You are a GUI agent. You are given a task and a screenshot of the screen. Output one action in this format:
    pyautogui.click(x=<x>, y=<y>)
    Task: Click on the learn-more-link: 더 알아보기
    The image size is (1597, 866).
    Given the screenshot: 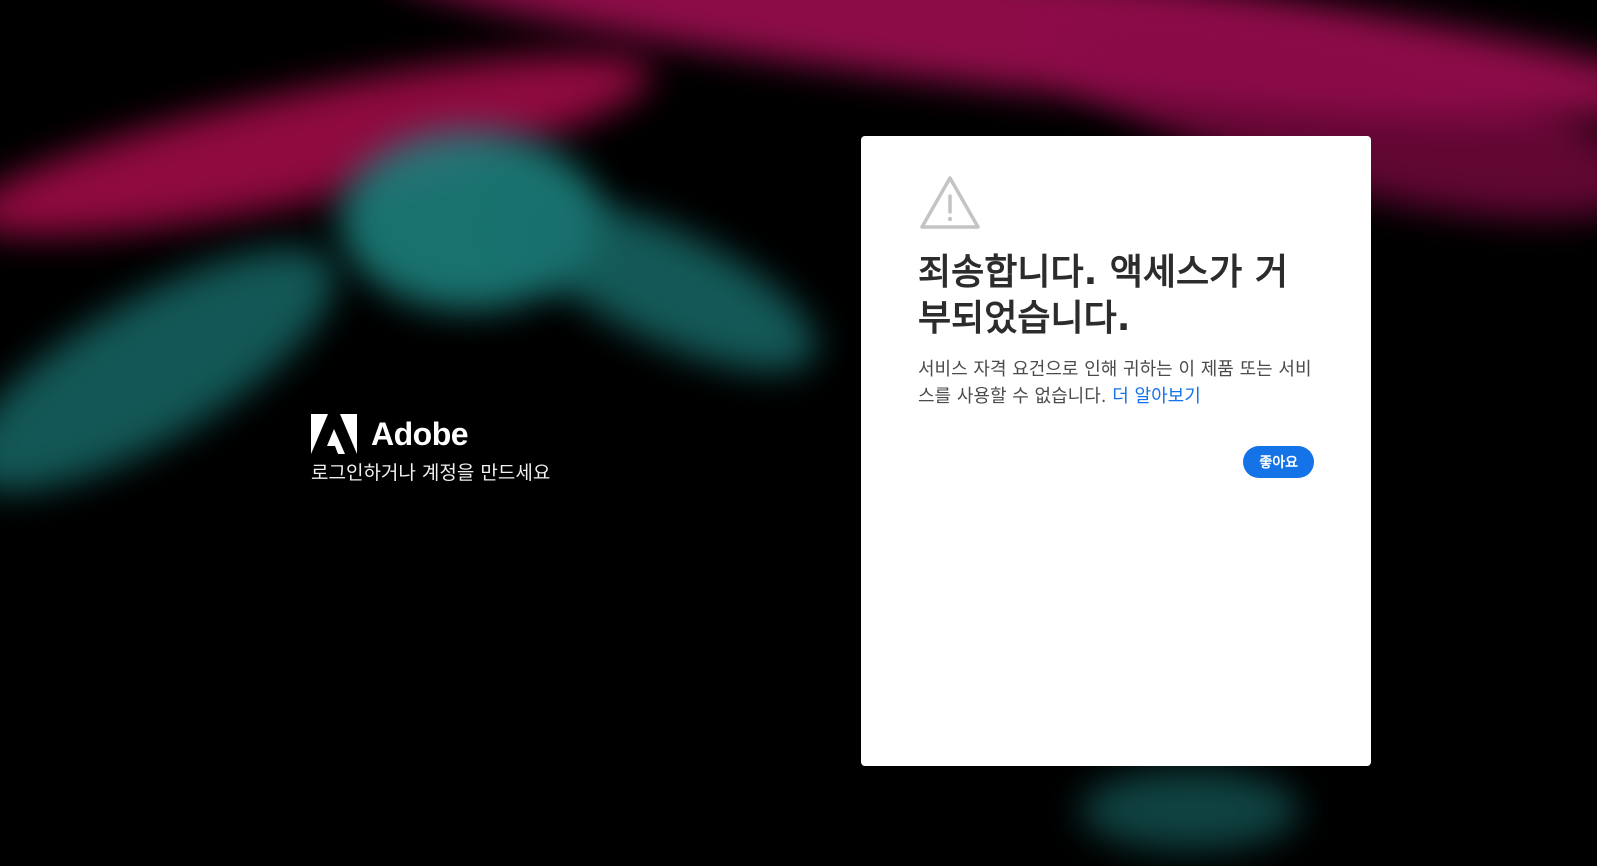 What is the action you would take?
    pyautogui.click(x=1156, y=396)
    